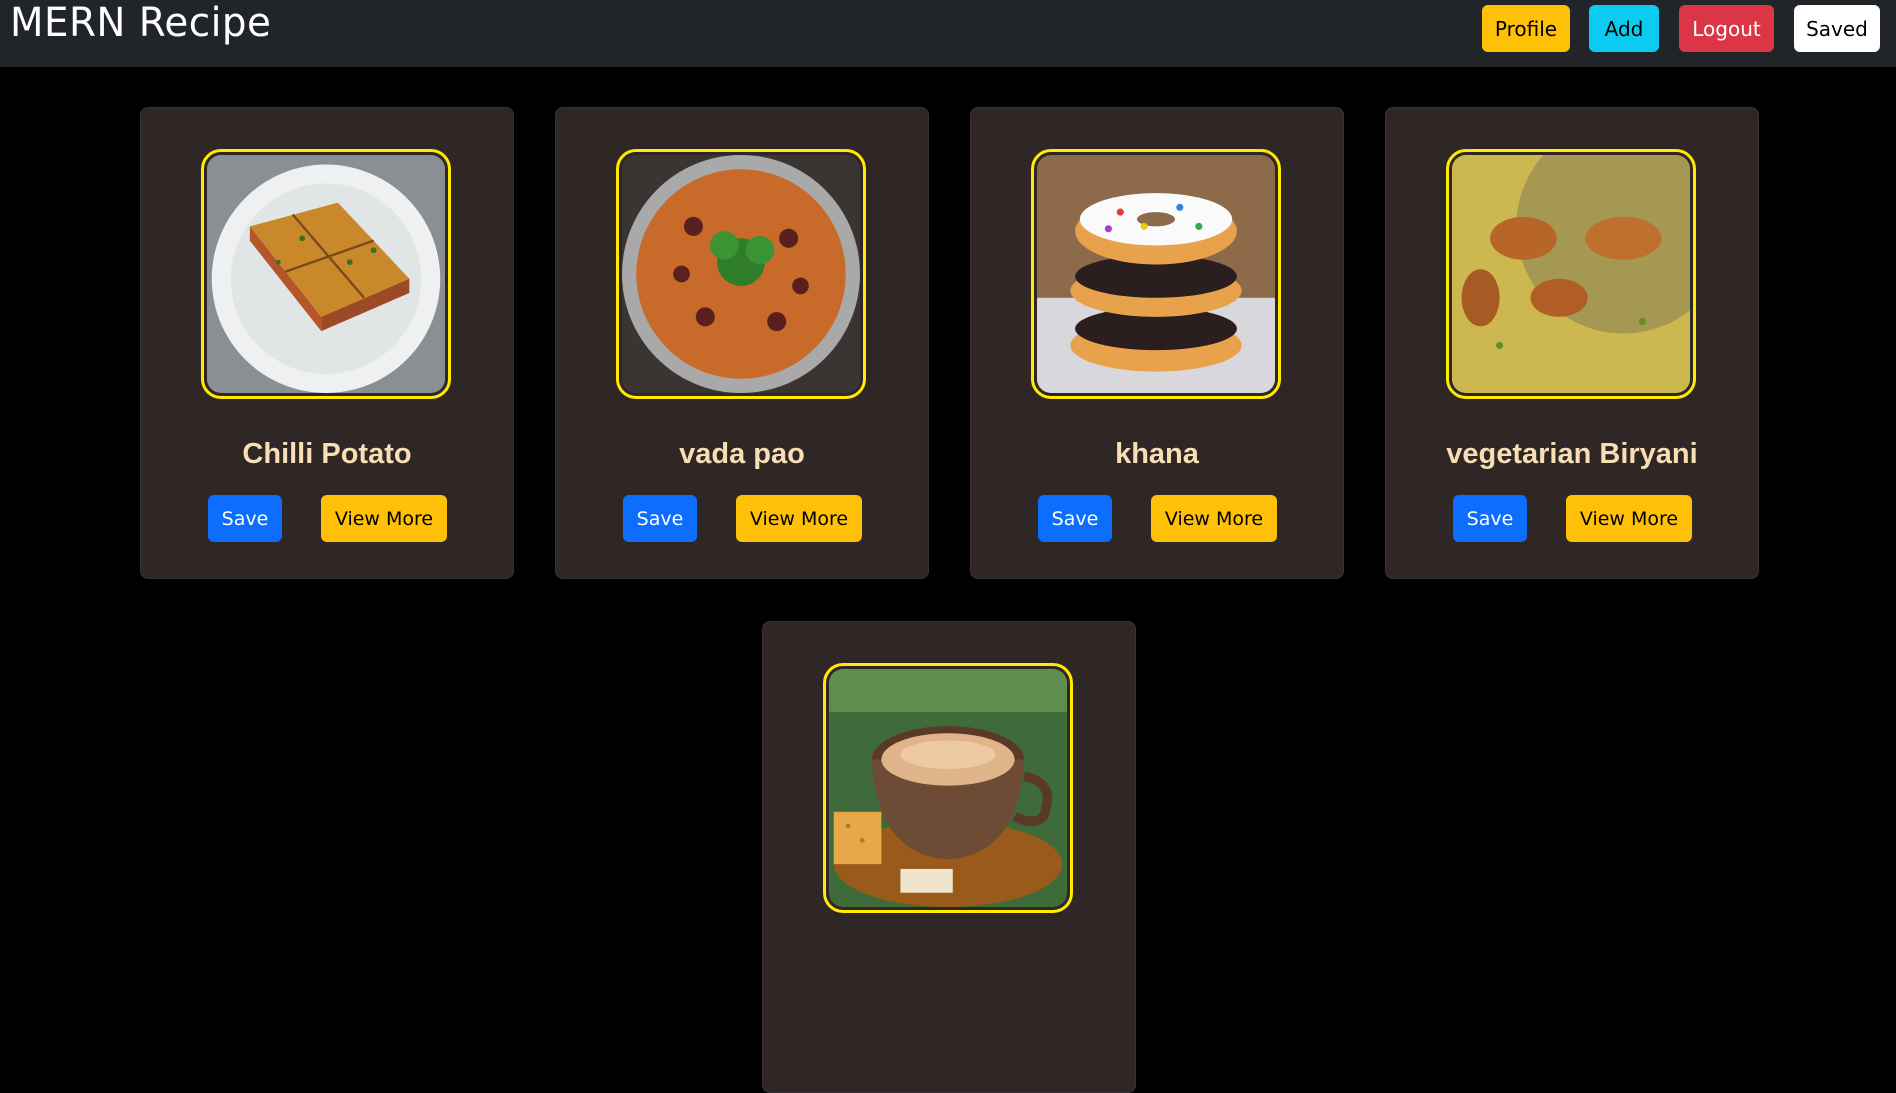 The image size is (1896, 1093). I want to click on recipe-card: vegetarian Biryani Save View More, so click(1572, 343).